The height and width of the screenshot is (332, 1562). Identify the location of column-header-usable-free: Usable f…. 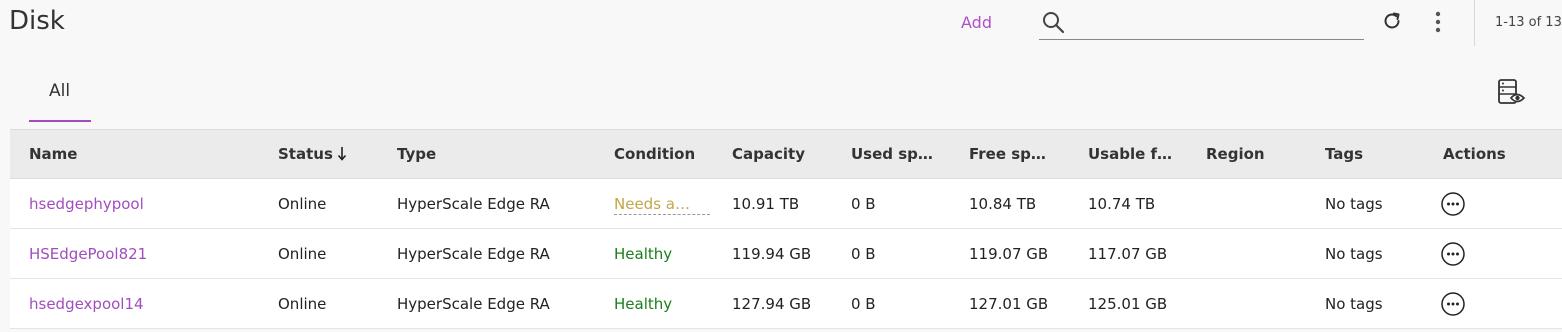
(1130, 154).